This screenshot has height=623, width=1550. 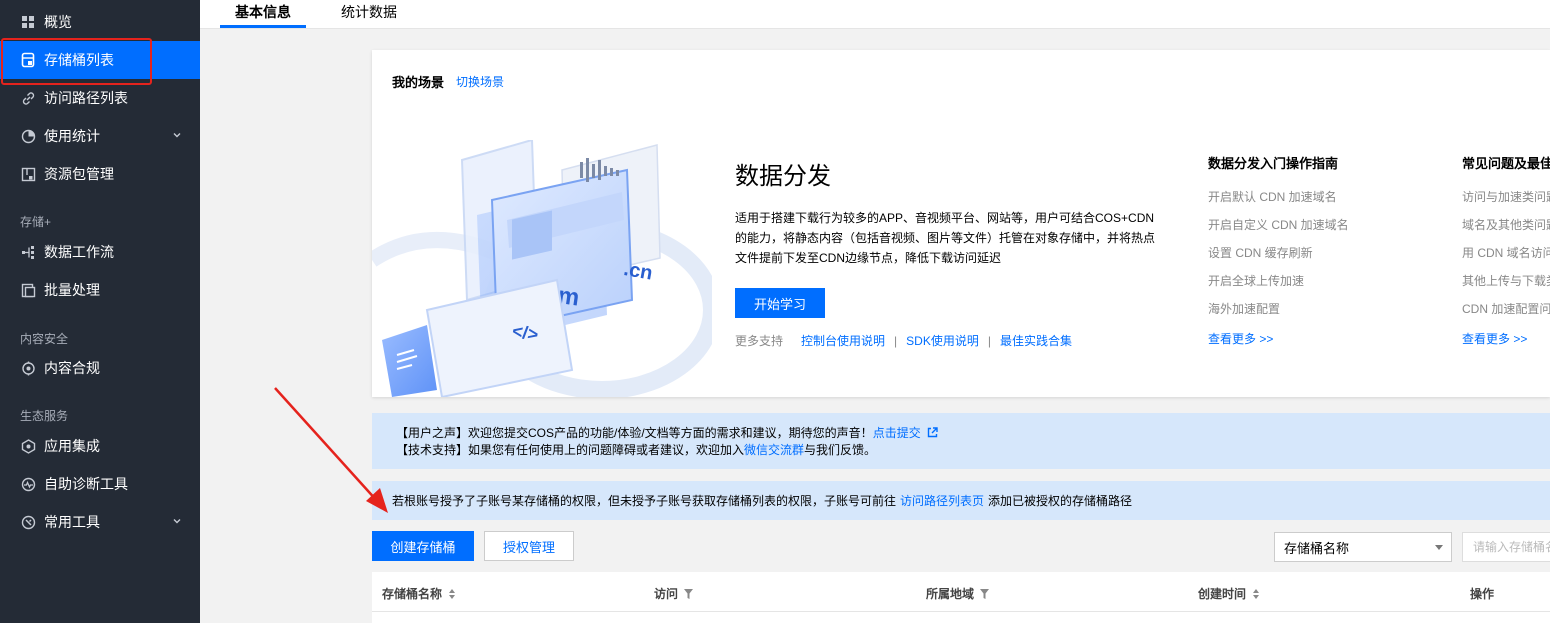 What do you see at coordinates (28, 174) in the screenshot?
I see `package-icon` at bounding box center [28, 174].